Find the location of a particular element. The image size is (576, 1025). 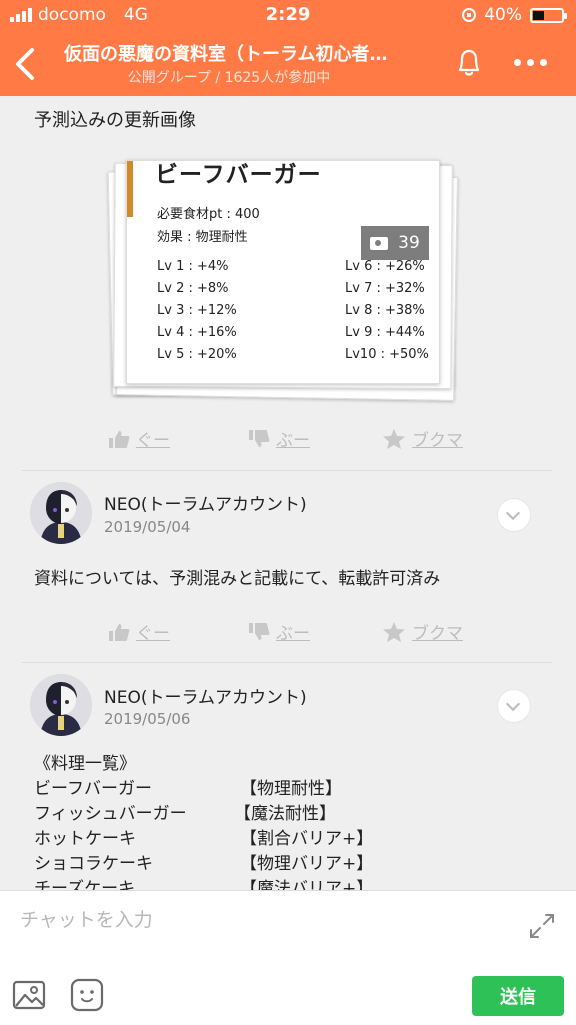

level-left: Lv 3 : +12% is located at coordinates (197, 310).